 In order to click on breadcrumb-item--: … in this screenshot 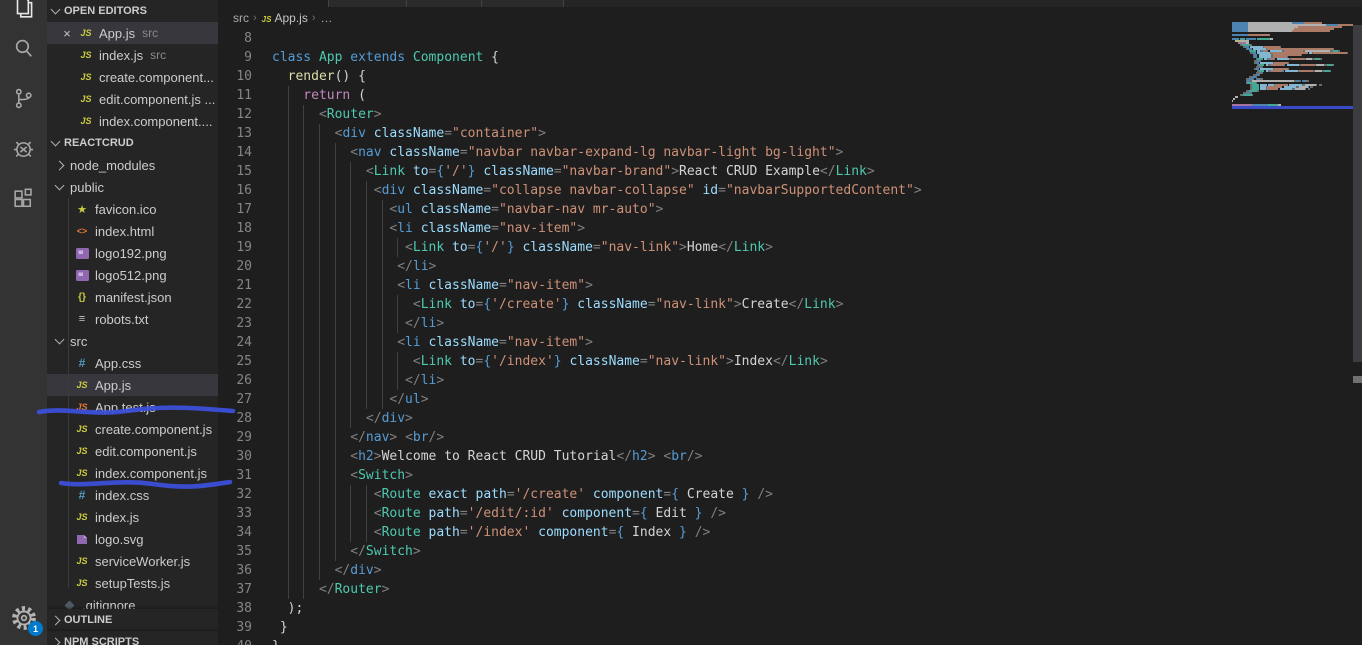, I will do `click(327, 18)`.